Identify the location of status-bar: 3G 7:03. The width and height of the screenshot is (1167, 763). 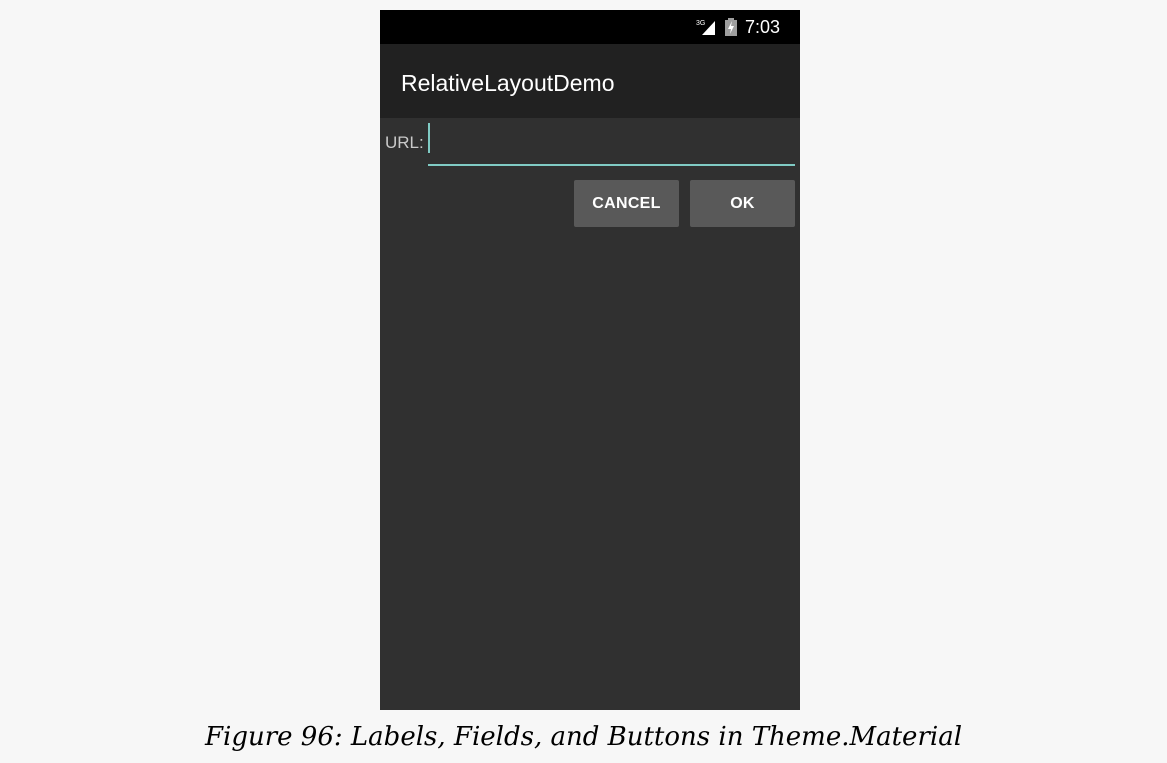
(590, 27).